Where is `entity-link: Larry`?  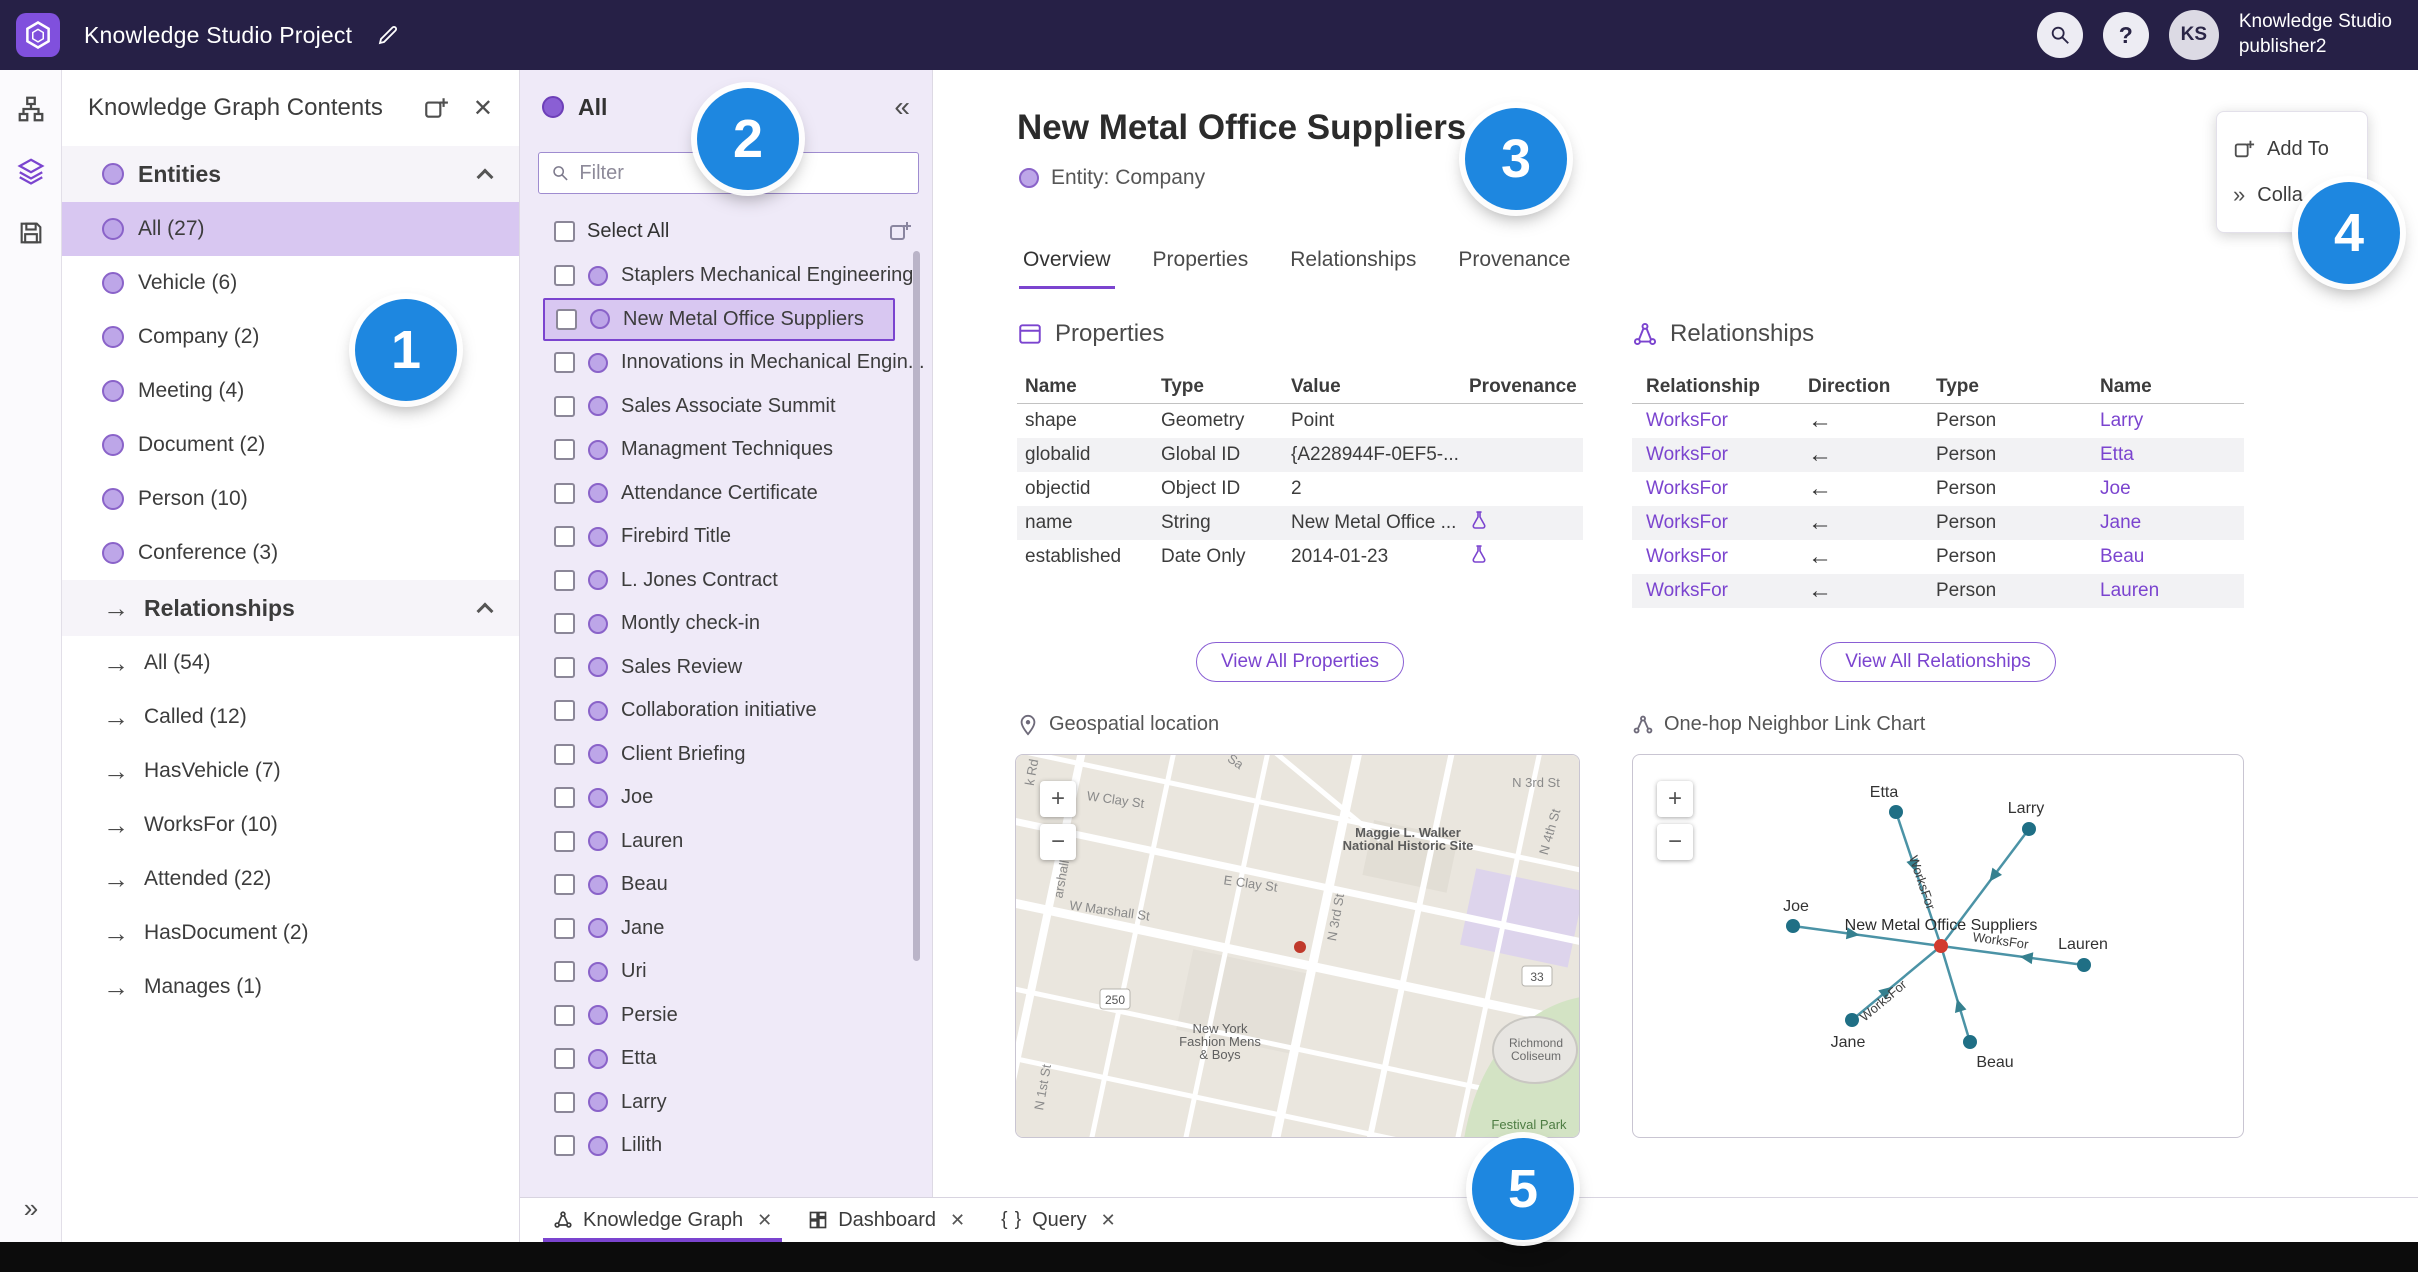
entity-link: Larry is located at coordinates (2172, 421).